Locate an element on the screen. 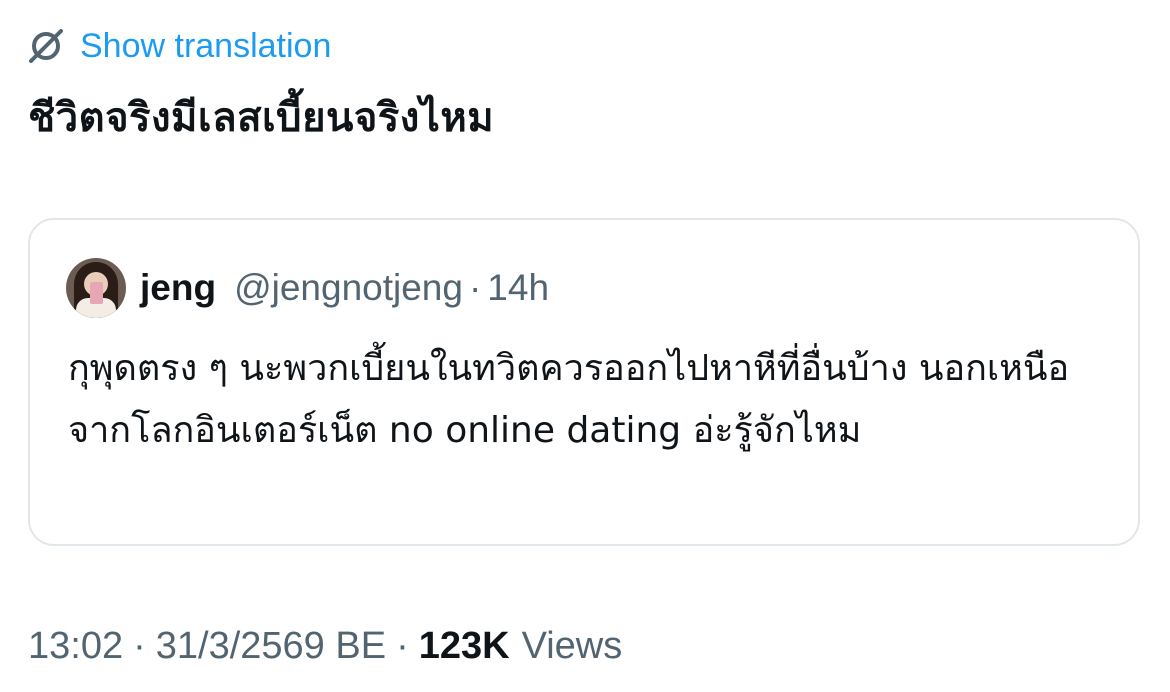 This screenshot has width=1170, height=692. tweet-time: 13:02 is located at coordinates (75, 646).